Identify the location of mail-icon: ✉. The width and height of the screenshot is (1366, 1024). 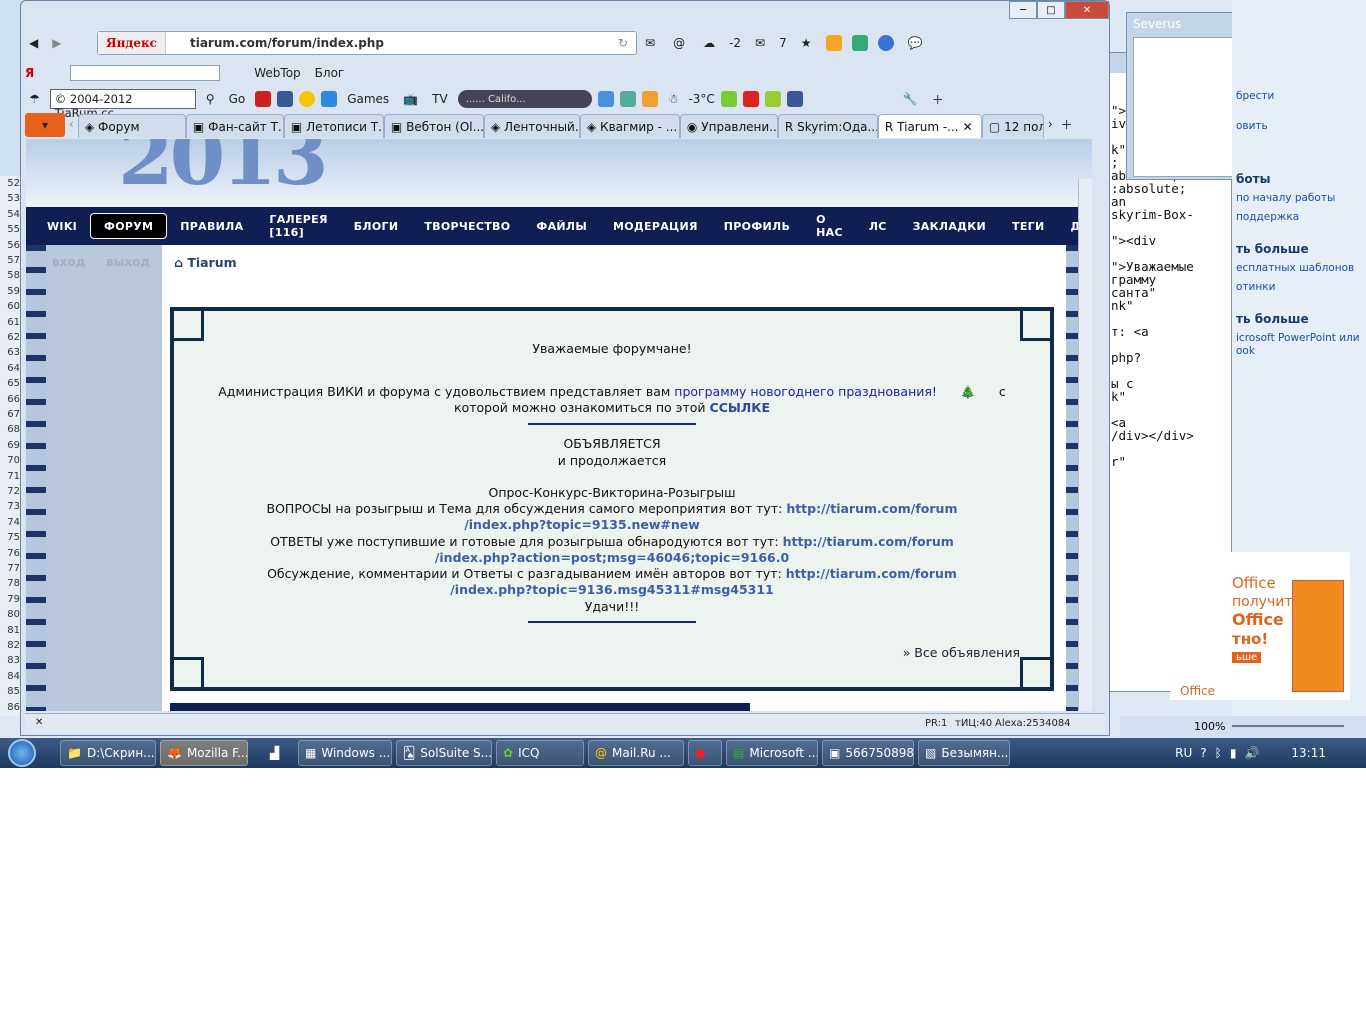
(650, 43).